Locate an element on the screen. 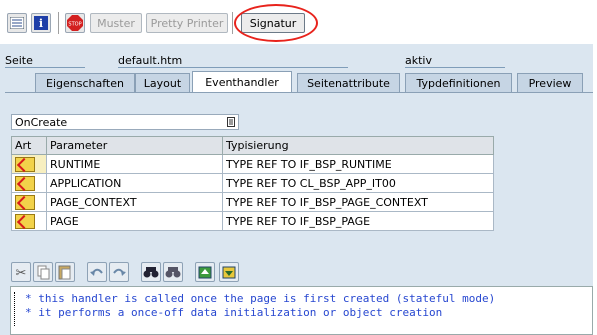  cut-button: ✂ is located at coordinates (21, 272).